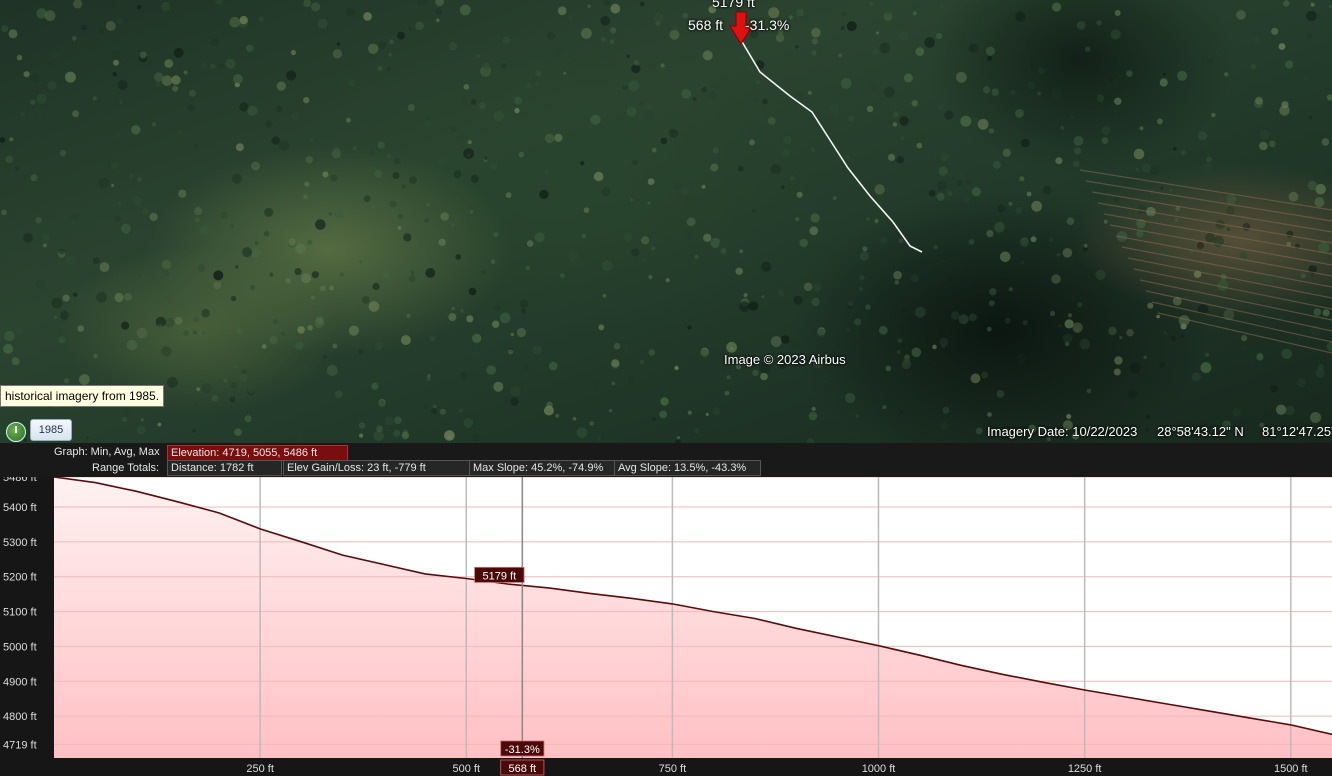 The width and height of the screenshot is (1332, 776). What do you see at coordinates (20, 613) in the screenshot?
I see `y-tick-label: 5100 ft` at bounding box center [20, 613].